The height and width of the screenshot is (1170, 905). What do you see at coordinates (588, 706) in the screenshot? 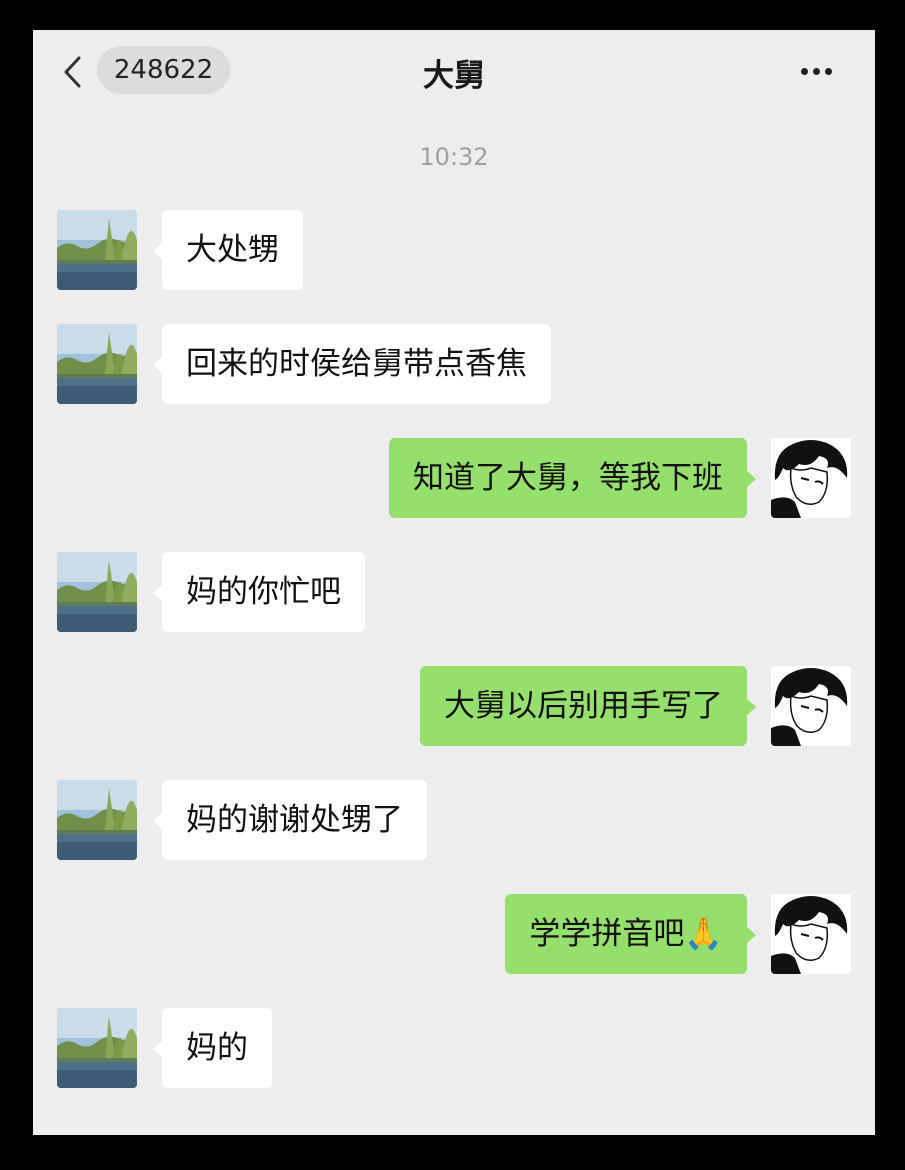
I see `message-bubble: 大舅以后别用手写了` at bounding box center [588, 706].